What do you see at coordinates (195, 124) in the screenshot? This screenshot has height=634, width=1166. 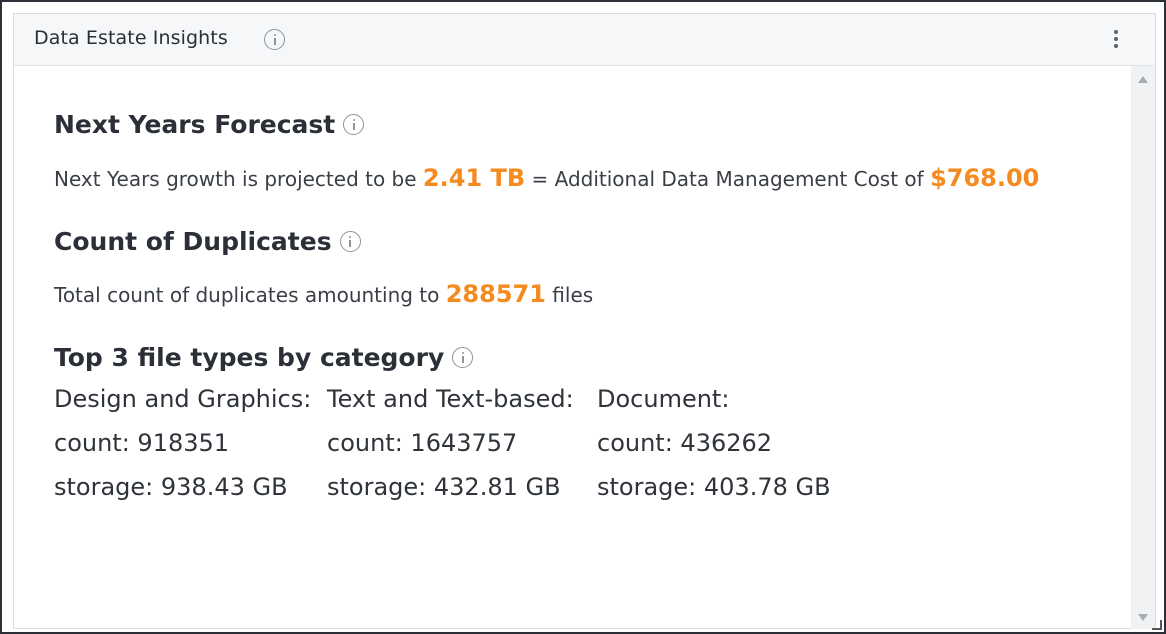 I see `forecast-heading-text: Next Years Forecast` at bounding box center [195, 124].